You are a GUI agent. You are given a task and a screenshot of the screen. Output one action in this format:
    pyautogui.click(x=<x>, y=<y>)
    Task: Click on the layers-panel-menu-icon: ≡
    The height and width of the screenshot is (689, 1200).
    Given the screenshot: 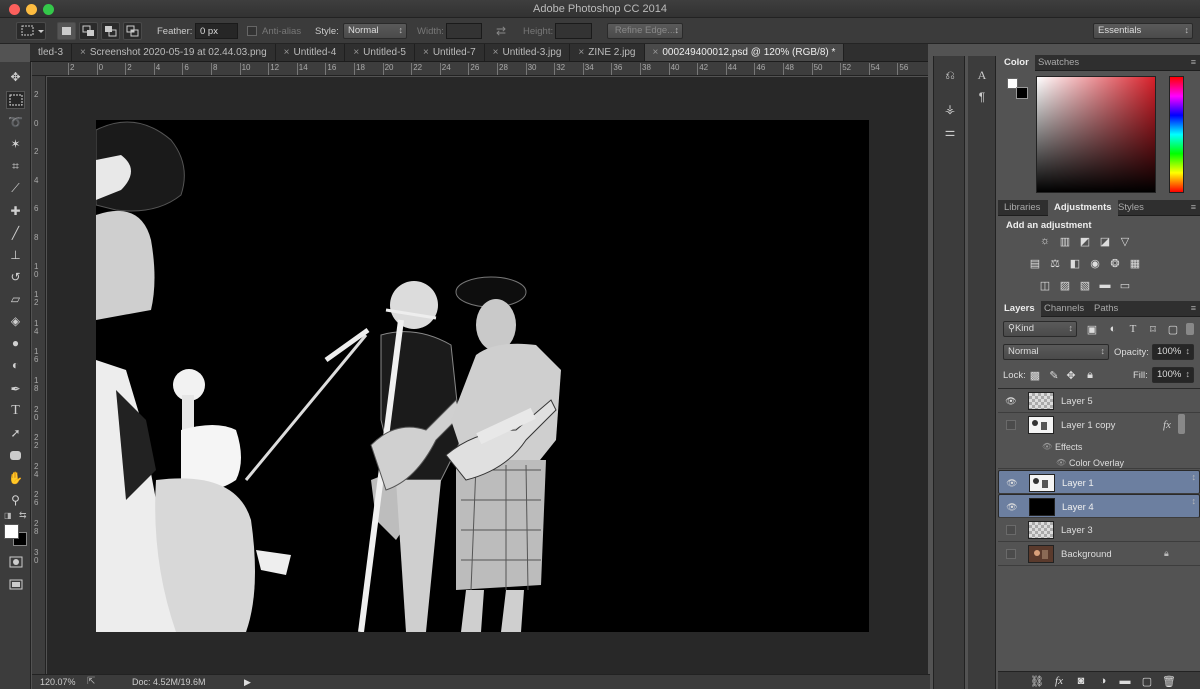 What is the action you would take?
    pyautogui.click(x=1193, y=308)
    